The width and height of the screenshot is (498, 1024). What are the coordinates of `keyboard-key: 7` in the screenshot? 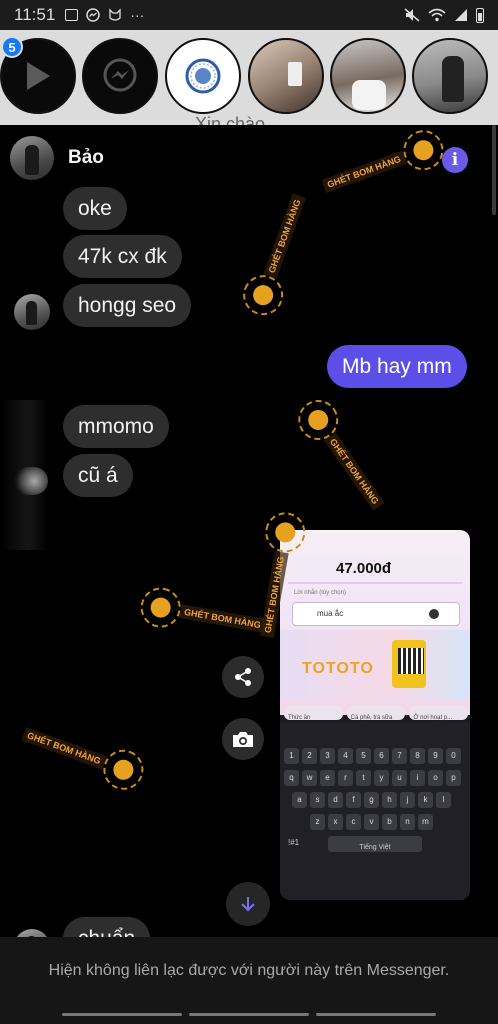 It's located at (399, 756).